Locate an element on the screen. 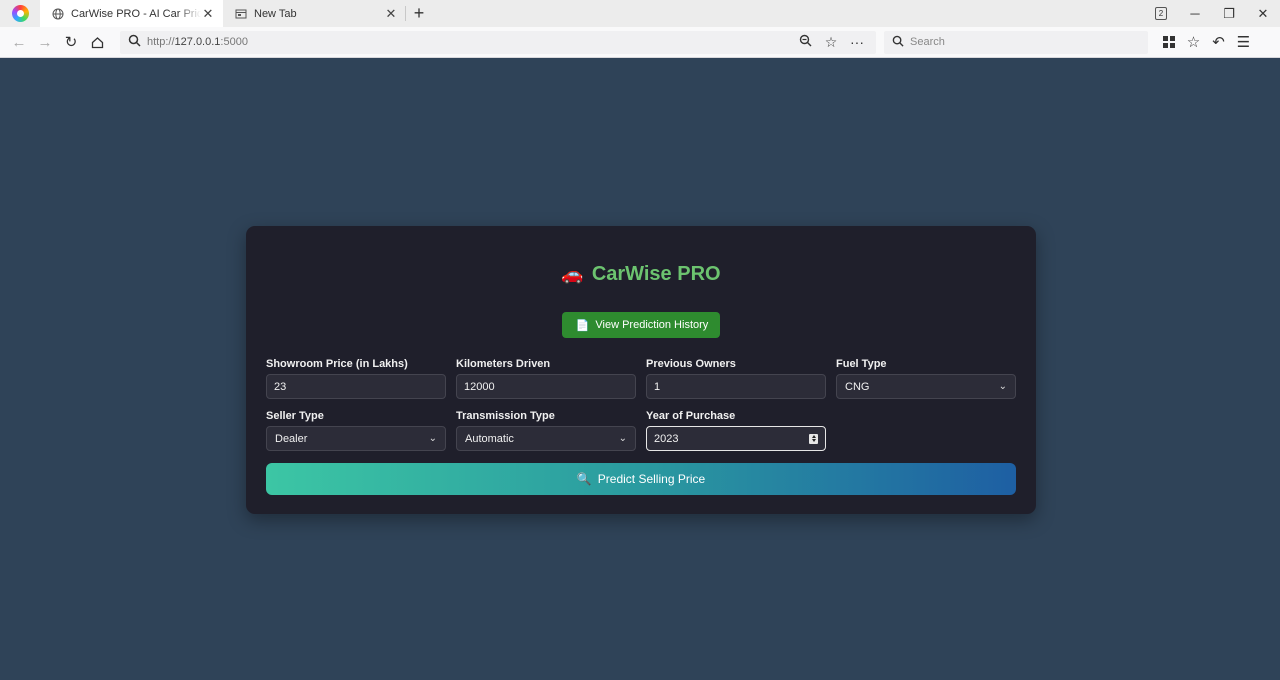 The height and width of the screenshot is (680, 1280). seller-type-select: Dealer ⌄ is located at coordinates (356, 438).